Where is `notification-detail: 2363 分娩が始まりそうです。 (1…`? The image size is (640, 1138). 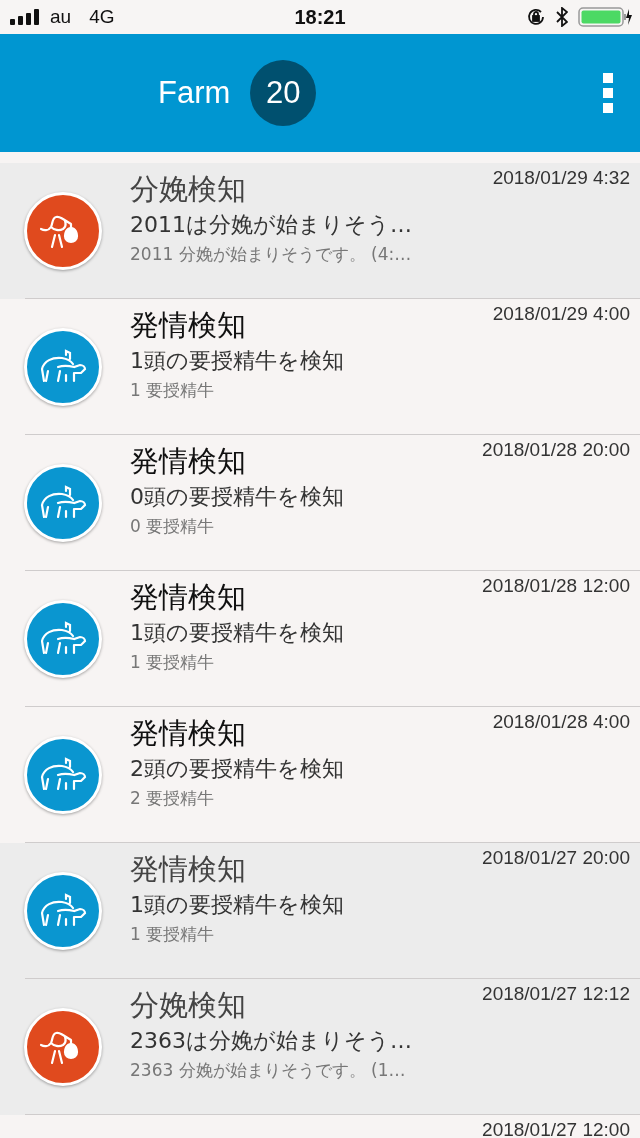
notification-detail: 2363 分娩が始まりそうです。 (1… is located at coordinates (268, 1070).